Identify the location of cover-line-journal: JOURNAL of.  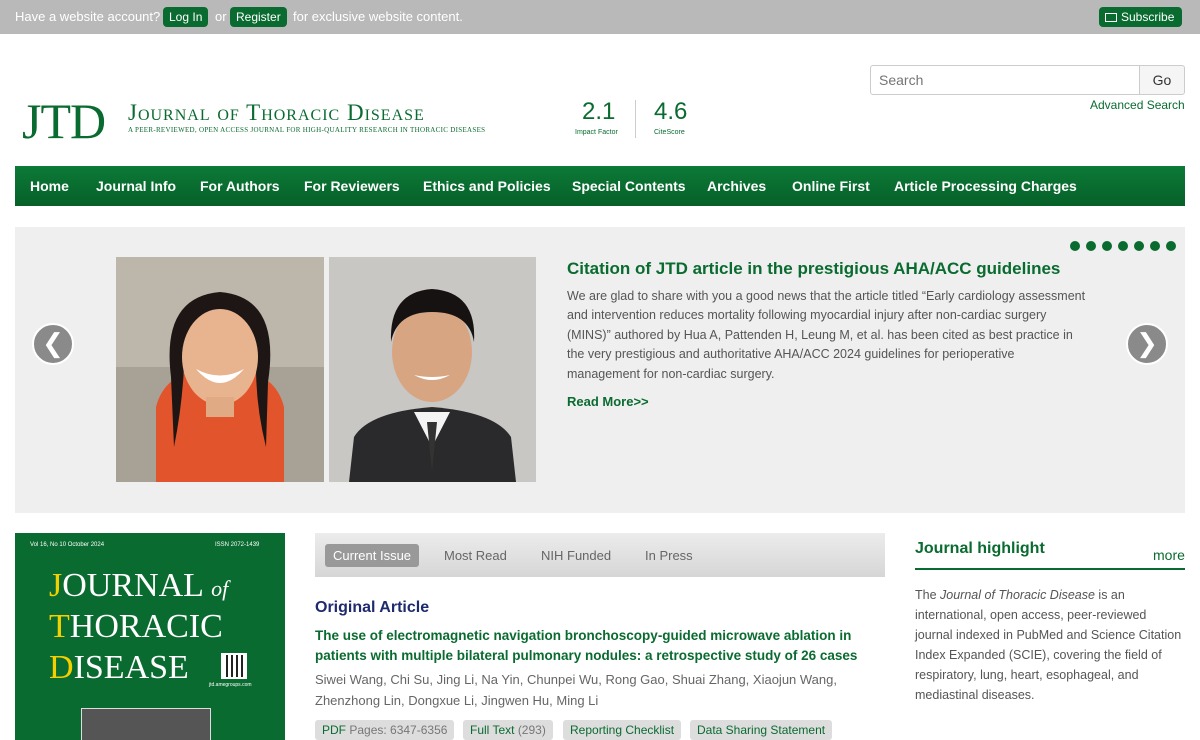
(139, 585).